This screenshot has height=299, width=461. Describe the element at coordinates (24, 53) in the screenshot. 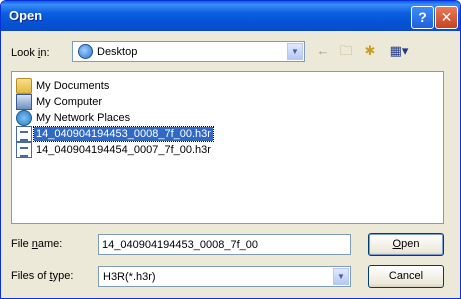

I see `look-in-label-prefix: Look` at that location.